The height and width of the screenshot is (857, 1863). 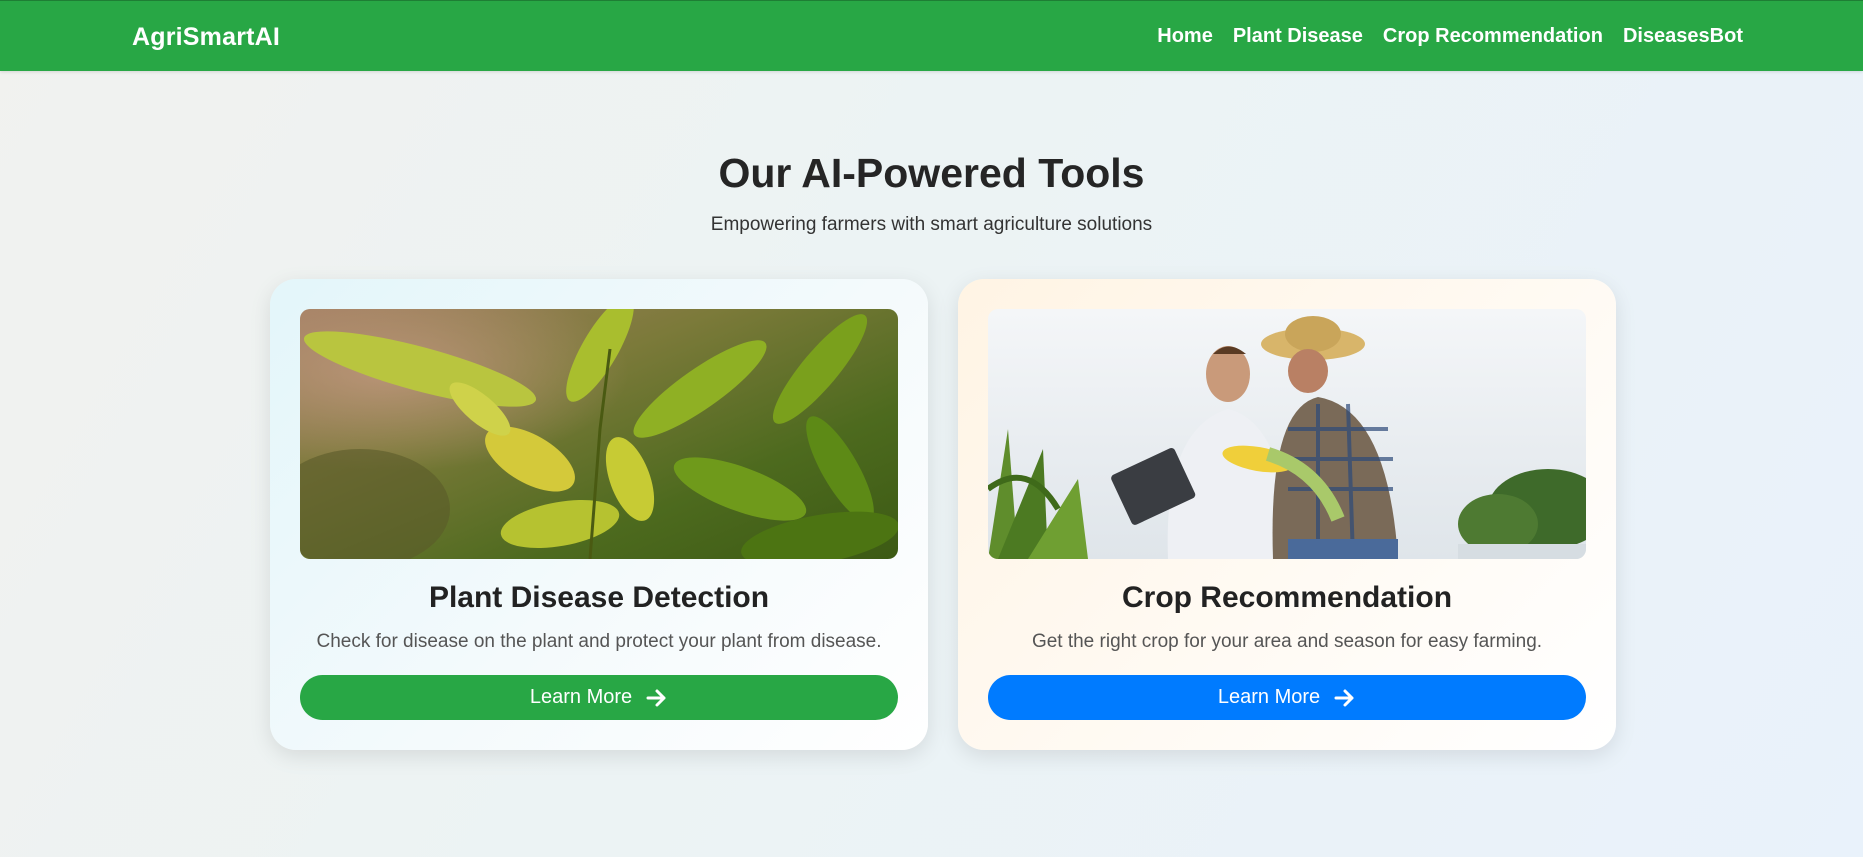 I want to click on nav-link-diseasesbot: DiseasesBot, so click(x=1683, y=36).